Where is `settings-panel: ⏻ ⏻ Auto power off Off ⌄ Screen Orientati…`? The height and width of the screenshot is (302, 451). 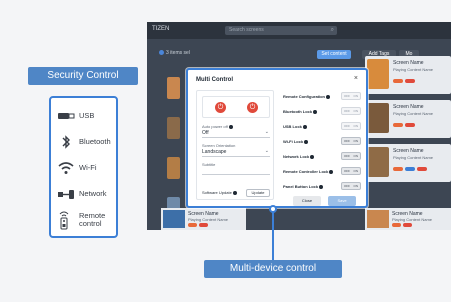
settings-panel: ⏻ ⏻ Auto power off Off ⌄ Screen Orientati… is located at coordinates (235, 145).